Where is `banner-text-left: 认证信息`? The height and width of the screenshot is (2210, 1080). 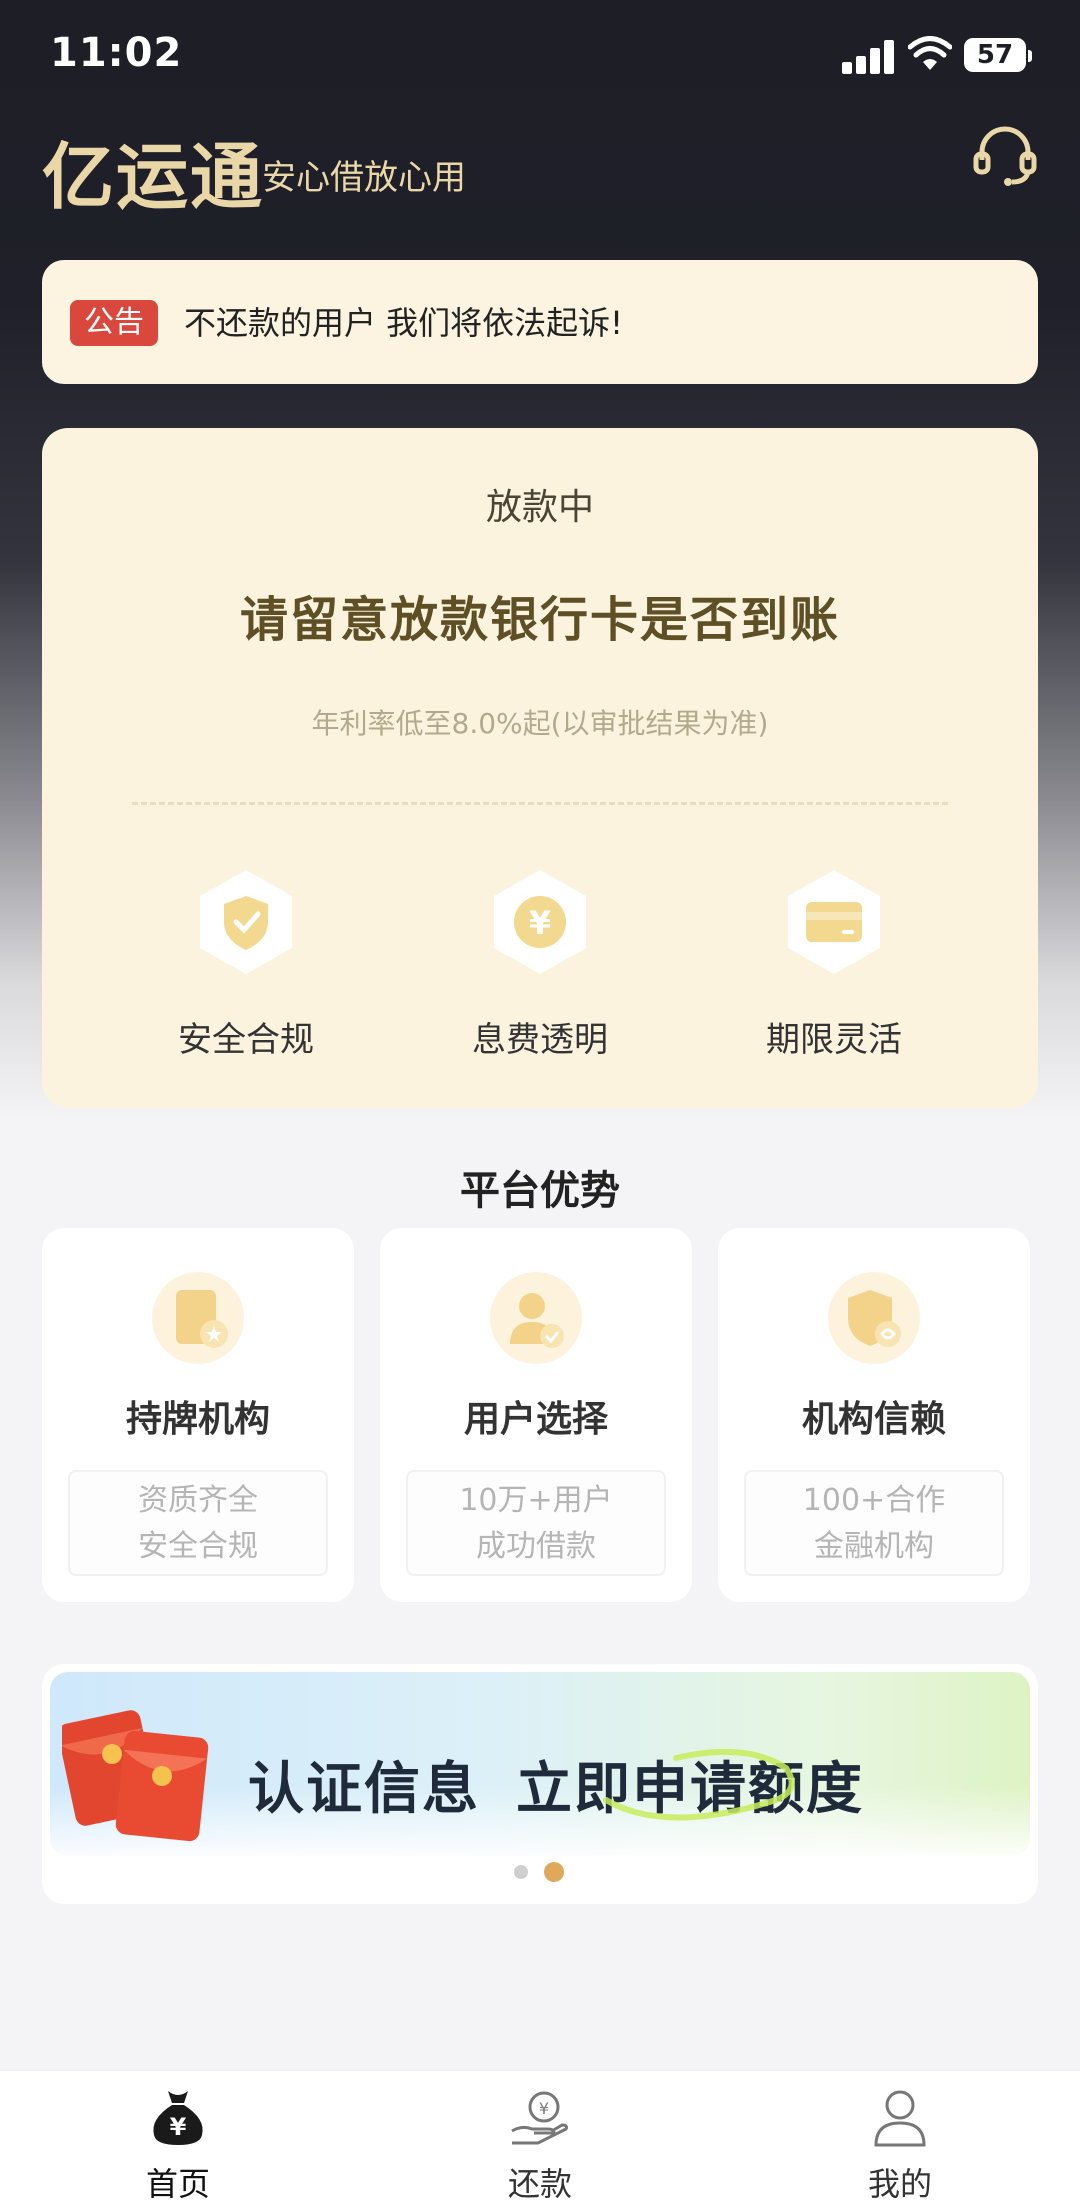
banner-text-left: 认证信息 is located at coordinates (364, 1789).